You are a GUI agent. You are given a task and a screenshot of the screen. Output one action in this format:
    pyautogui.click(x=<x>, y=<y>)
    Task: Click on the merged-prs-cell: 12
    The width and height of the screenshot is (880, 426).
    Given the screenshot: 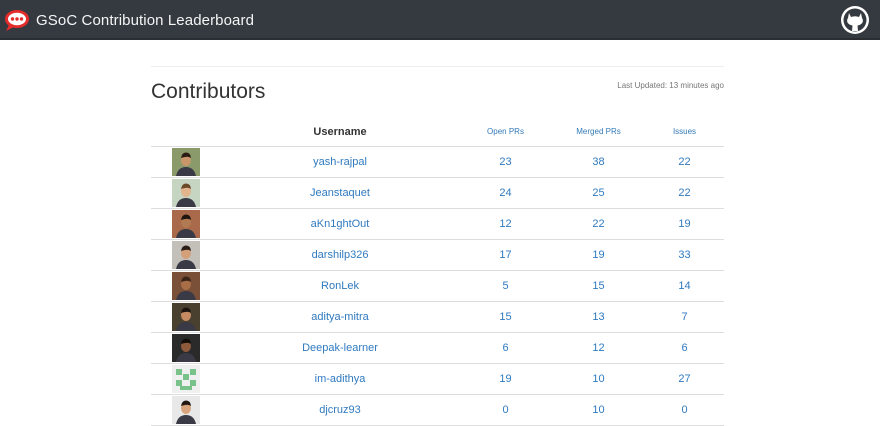 What is the action you would take?
    pyautogui.click(x=598, y=348)
    